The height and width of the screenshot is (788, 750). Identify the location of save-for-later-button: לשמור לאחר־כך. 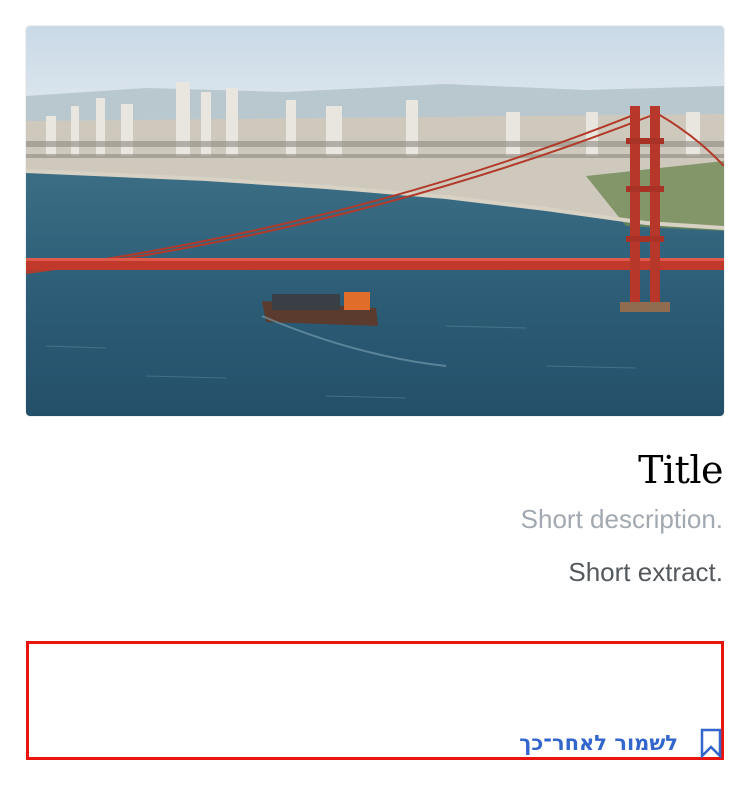
(620, 743).